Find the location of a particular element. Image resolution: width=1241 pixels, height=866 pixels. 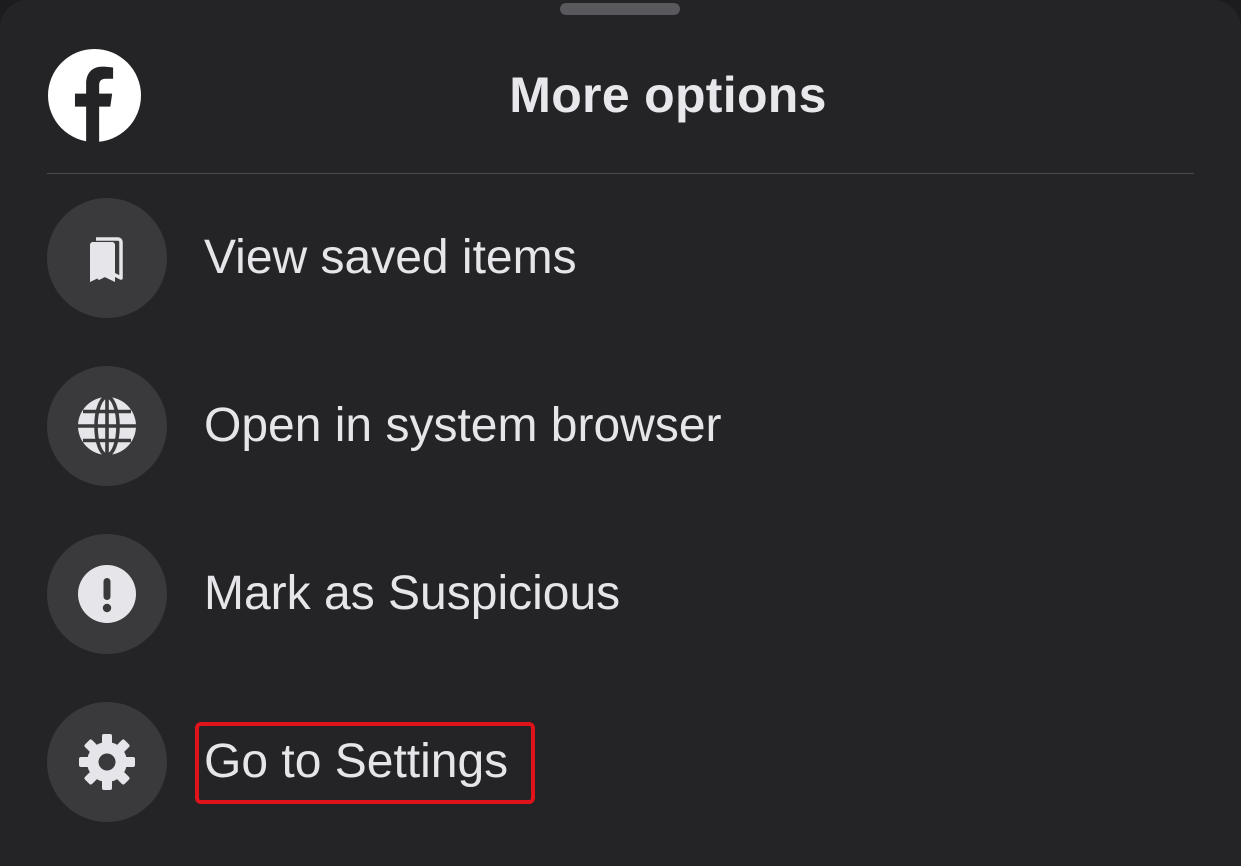

menu-item-label: Mark as Suspicious is located at coordinates (412, 593).